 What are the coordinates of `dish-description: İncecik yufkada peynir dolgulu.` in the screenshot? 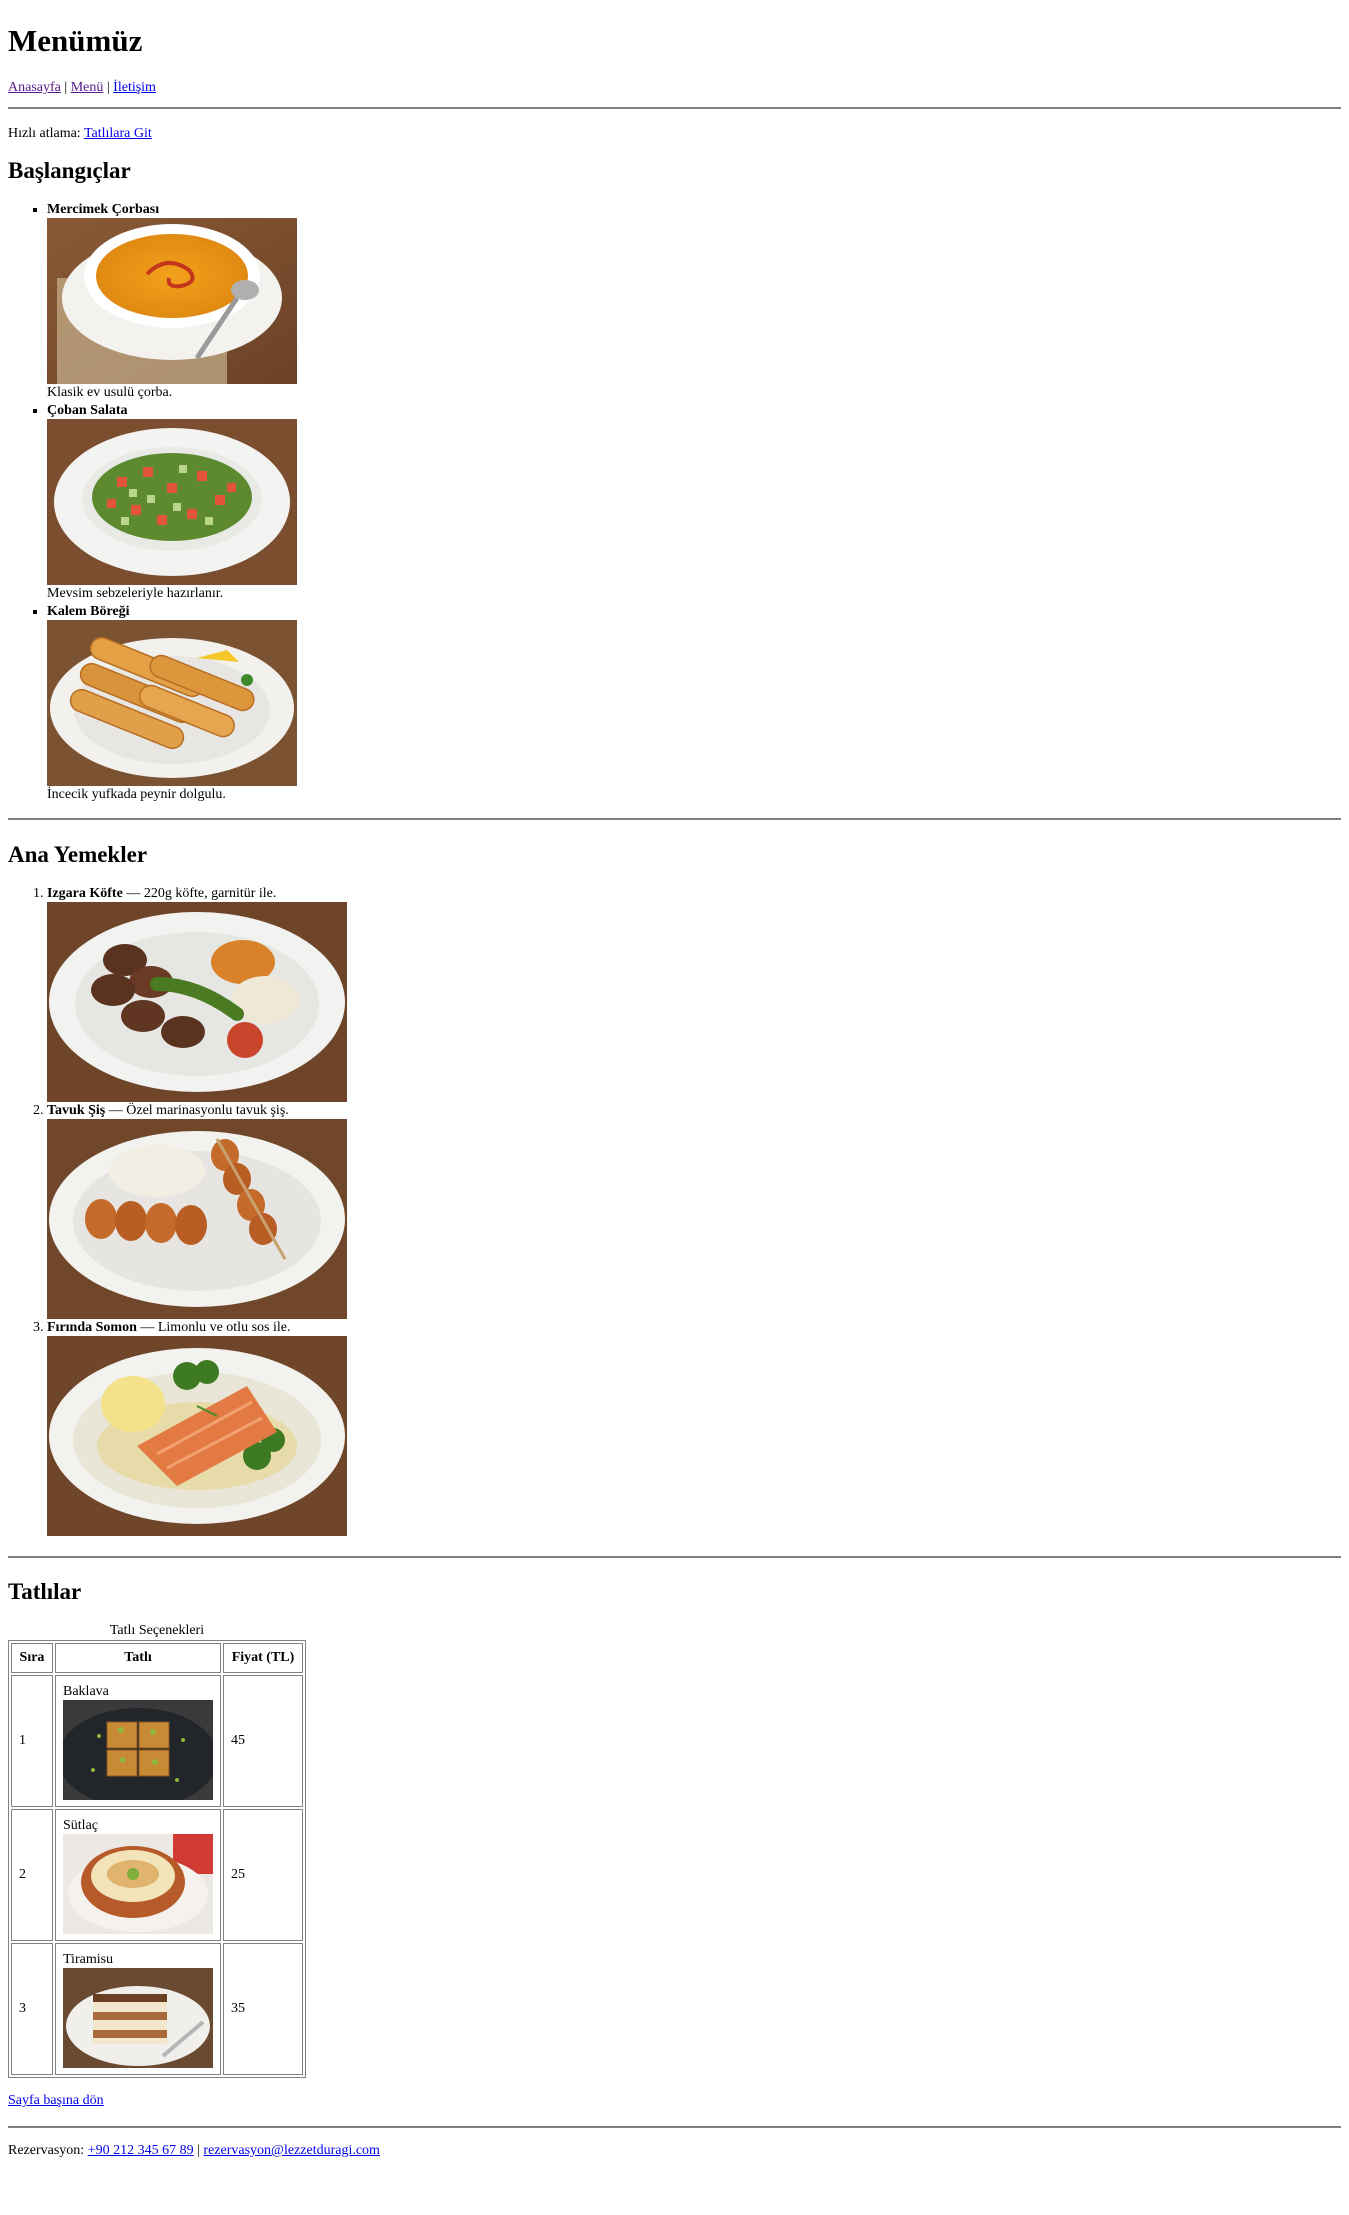 It's located at (136, 794).